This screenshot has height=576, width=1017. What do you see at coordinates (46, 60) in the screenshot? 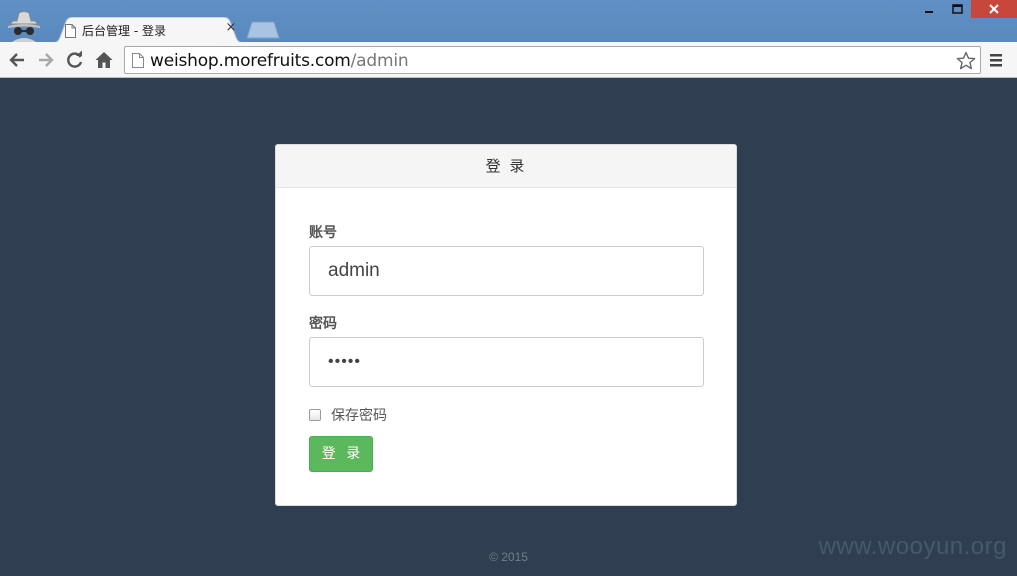
I see `forward-icon` at bounding box center [46, 60].